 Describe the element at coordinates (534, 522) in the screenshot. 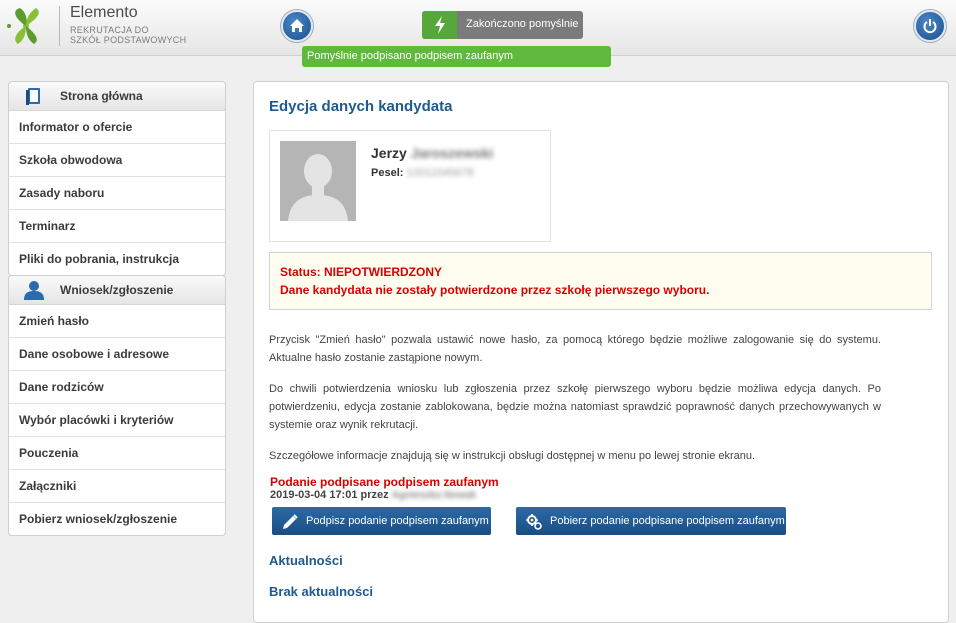

I see `gears-icon` at that location.